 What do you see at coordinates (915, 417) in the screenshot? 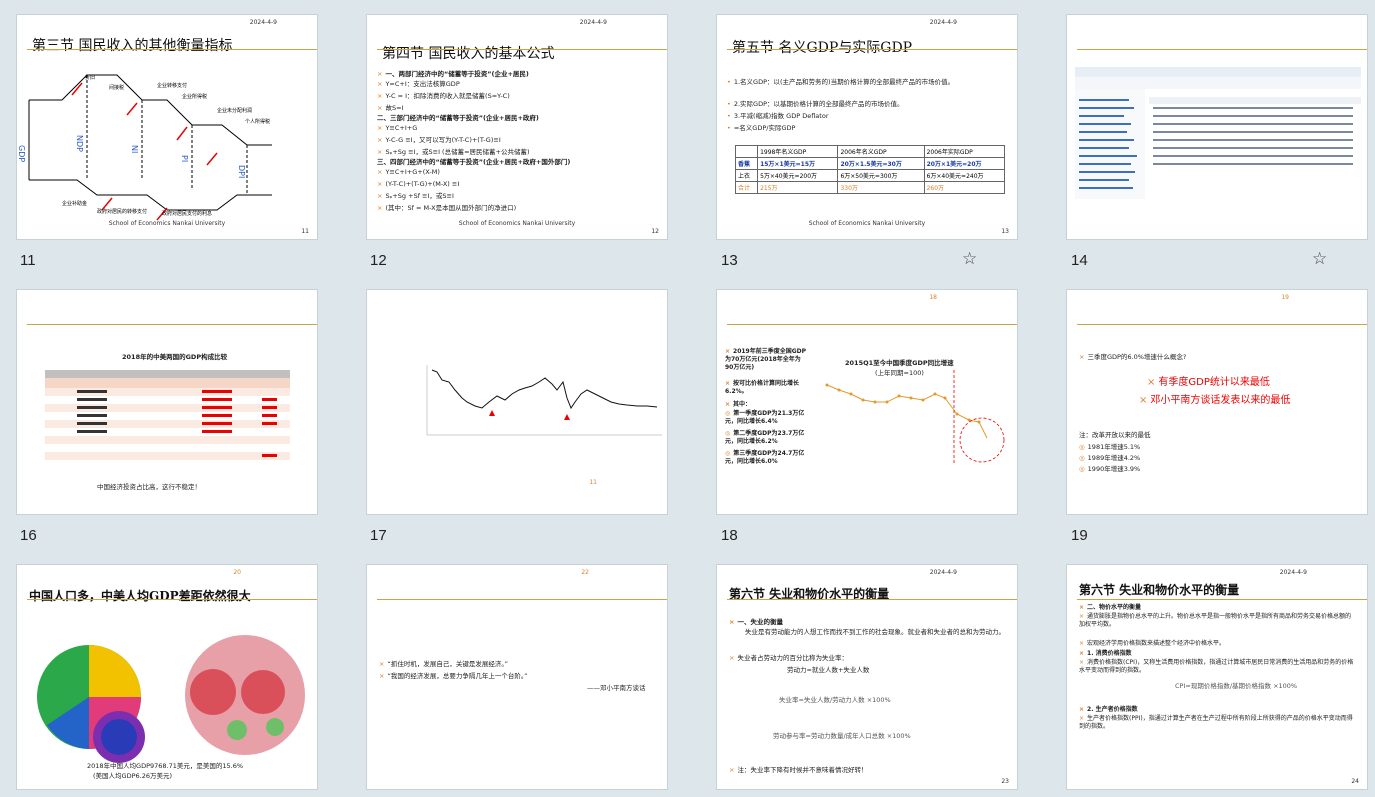
I see `quarterly-gdp-chart` at bounding box center [915, 417].